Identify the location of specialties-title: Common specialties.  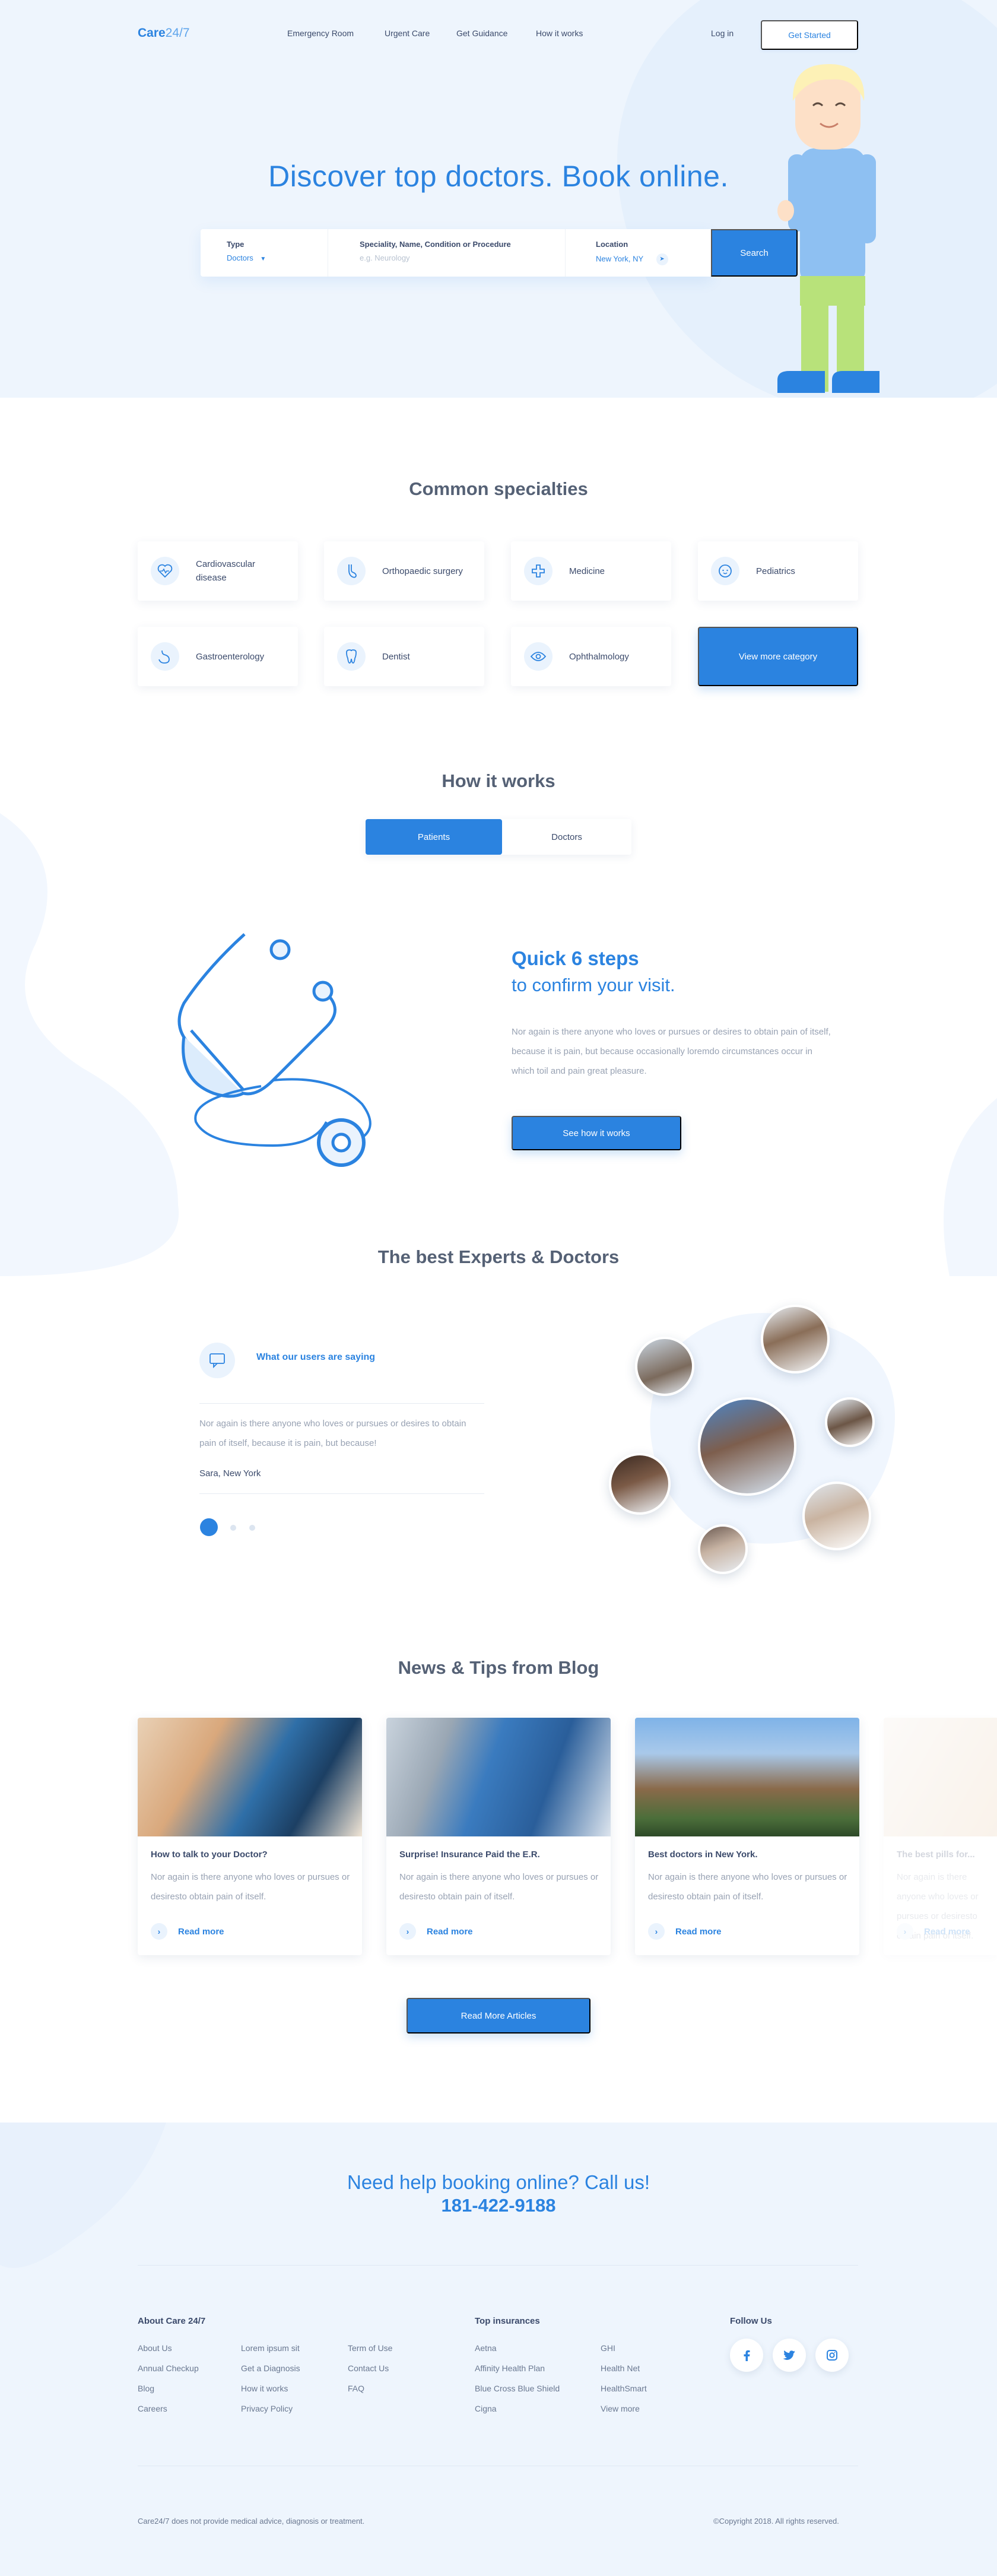
(498, 488).